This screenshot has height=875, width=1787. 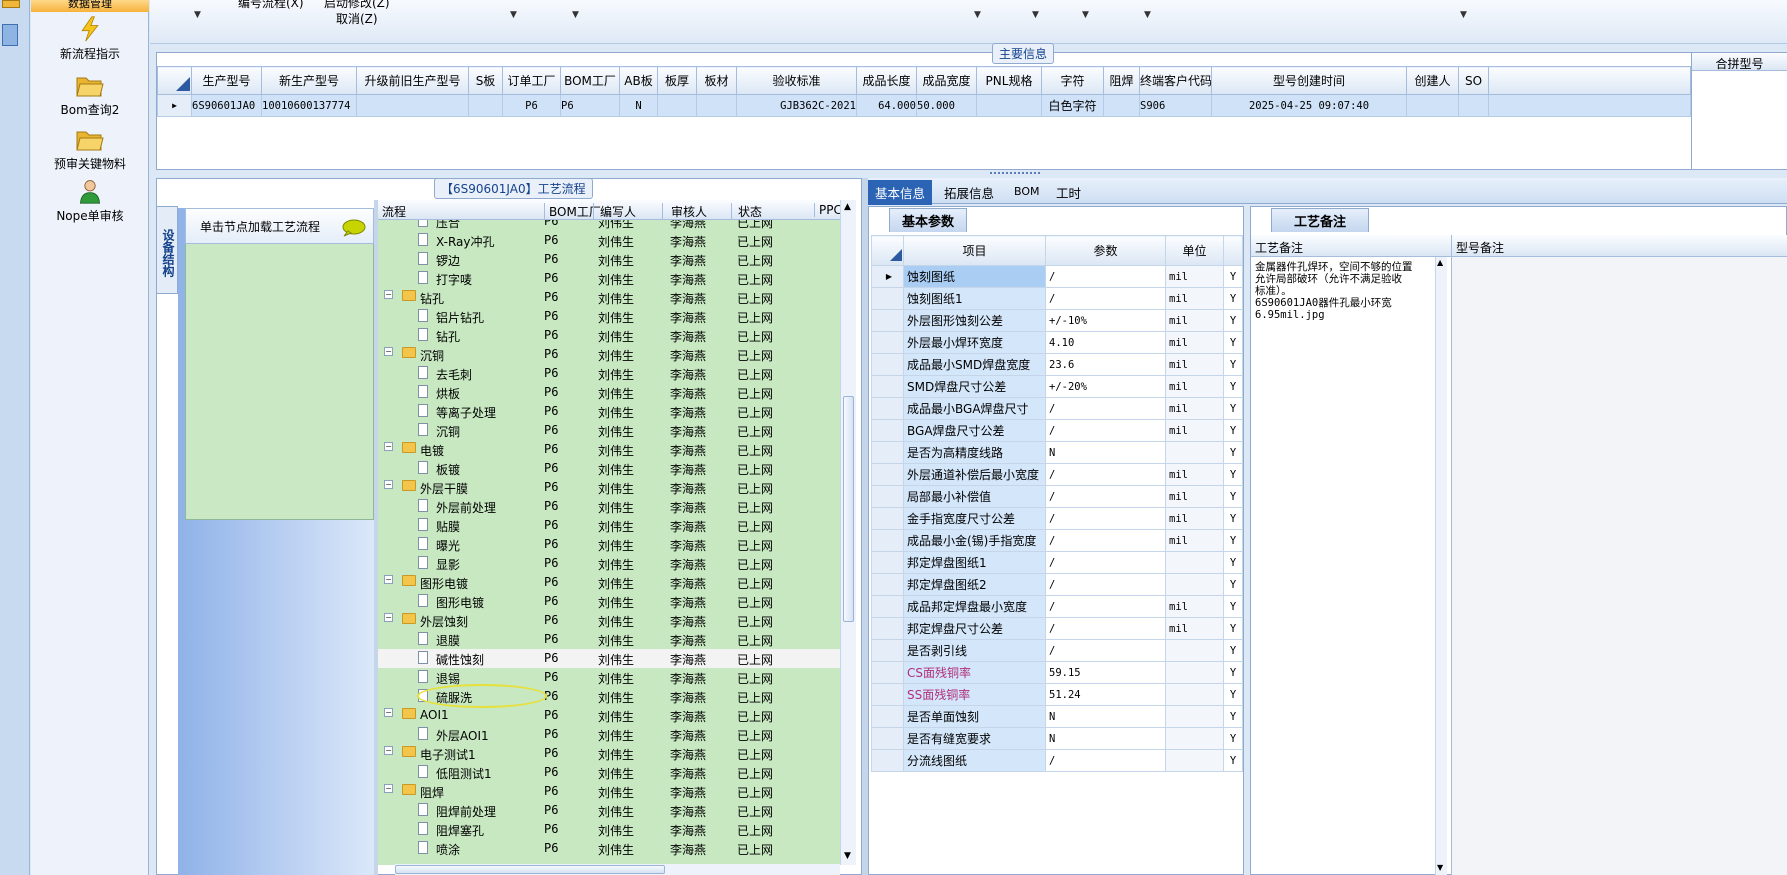 I want to click on notes-scrollbar: ▲ ▼, so click(x=1441, y=566).